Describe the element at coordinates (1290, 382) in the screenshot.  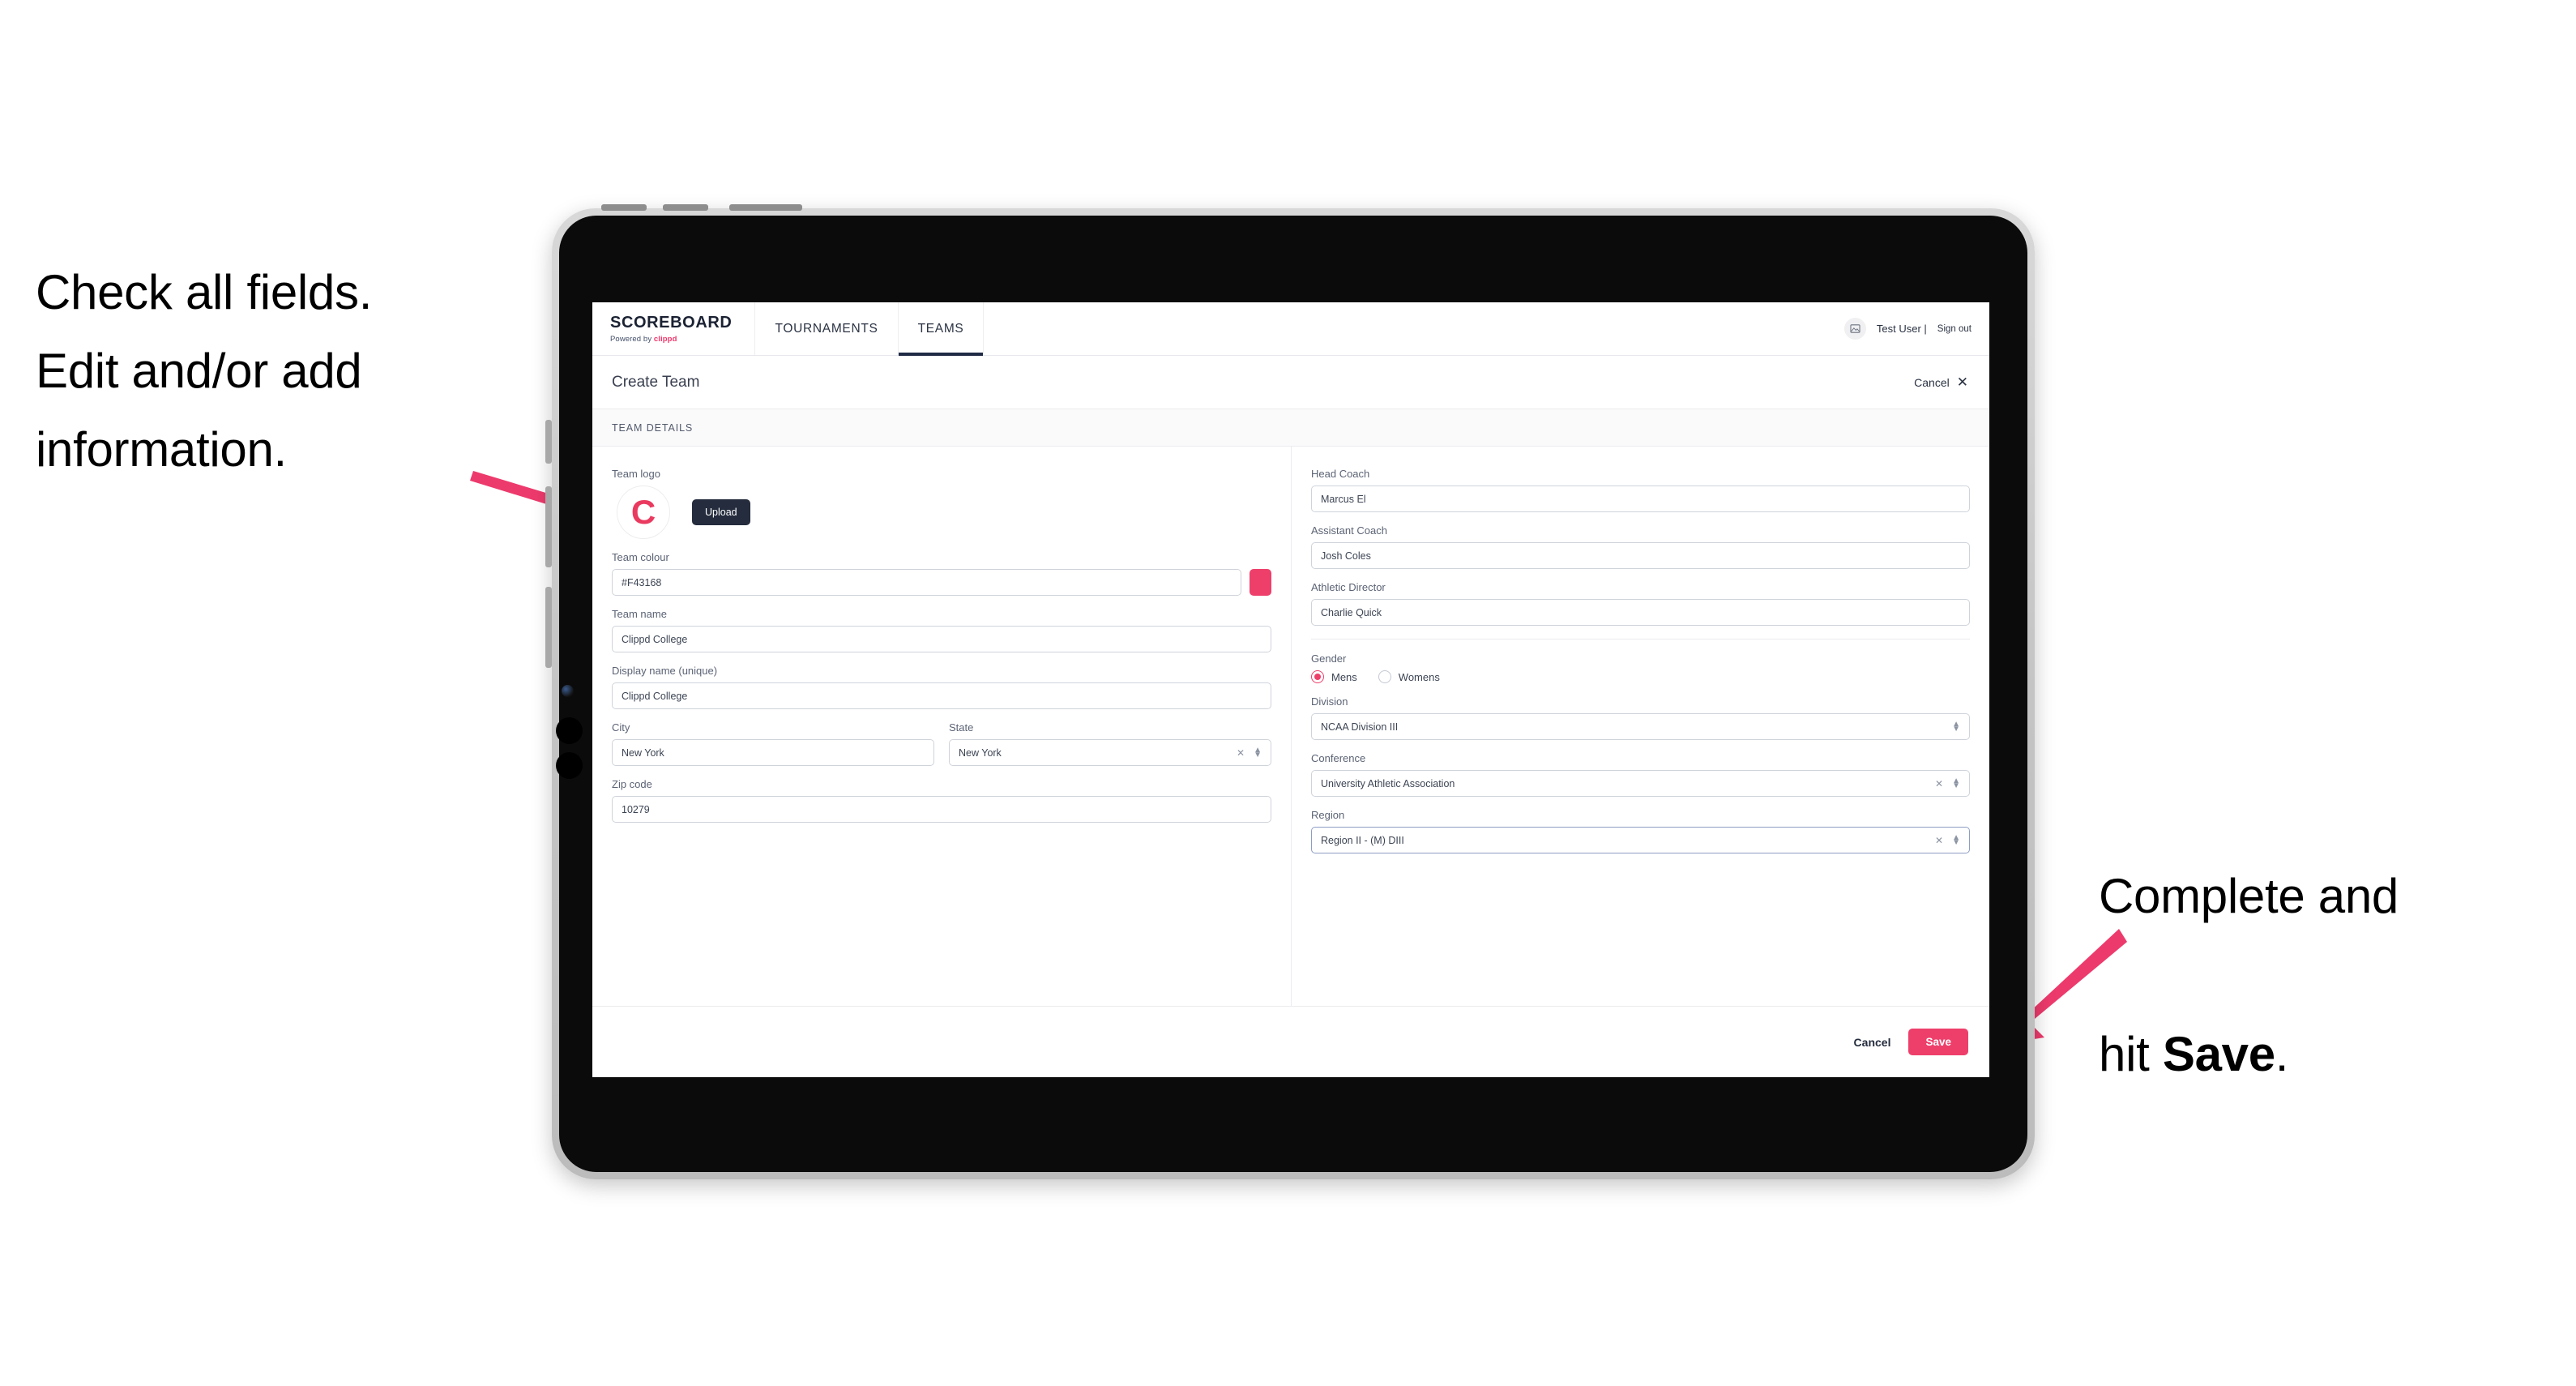
I see `page-header: Create Team Cancel ✕` at that location.